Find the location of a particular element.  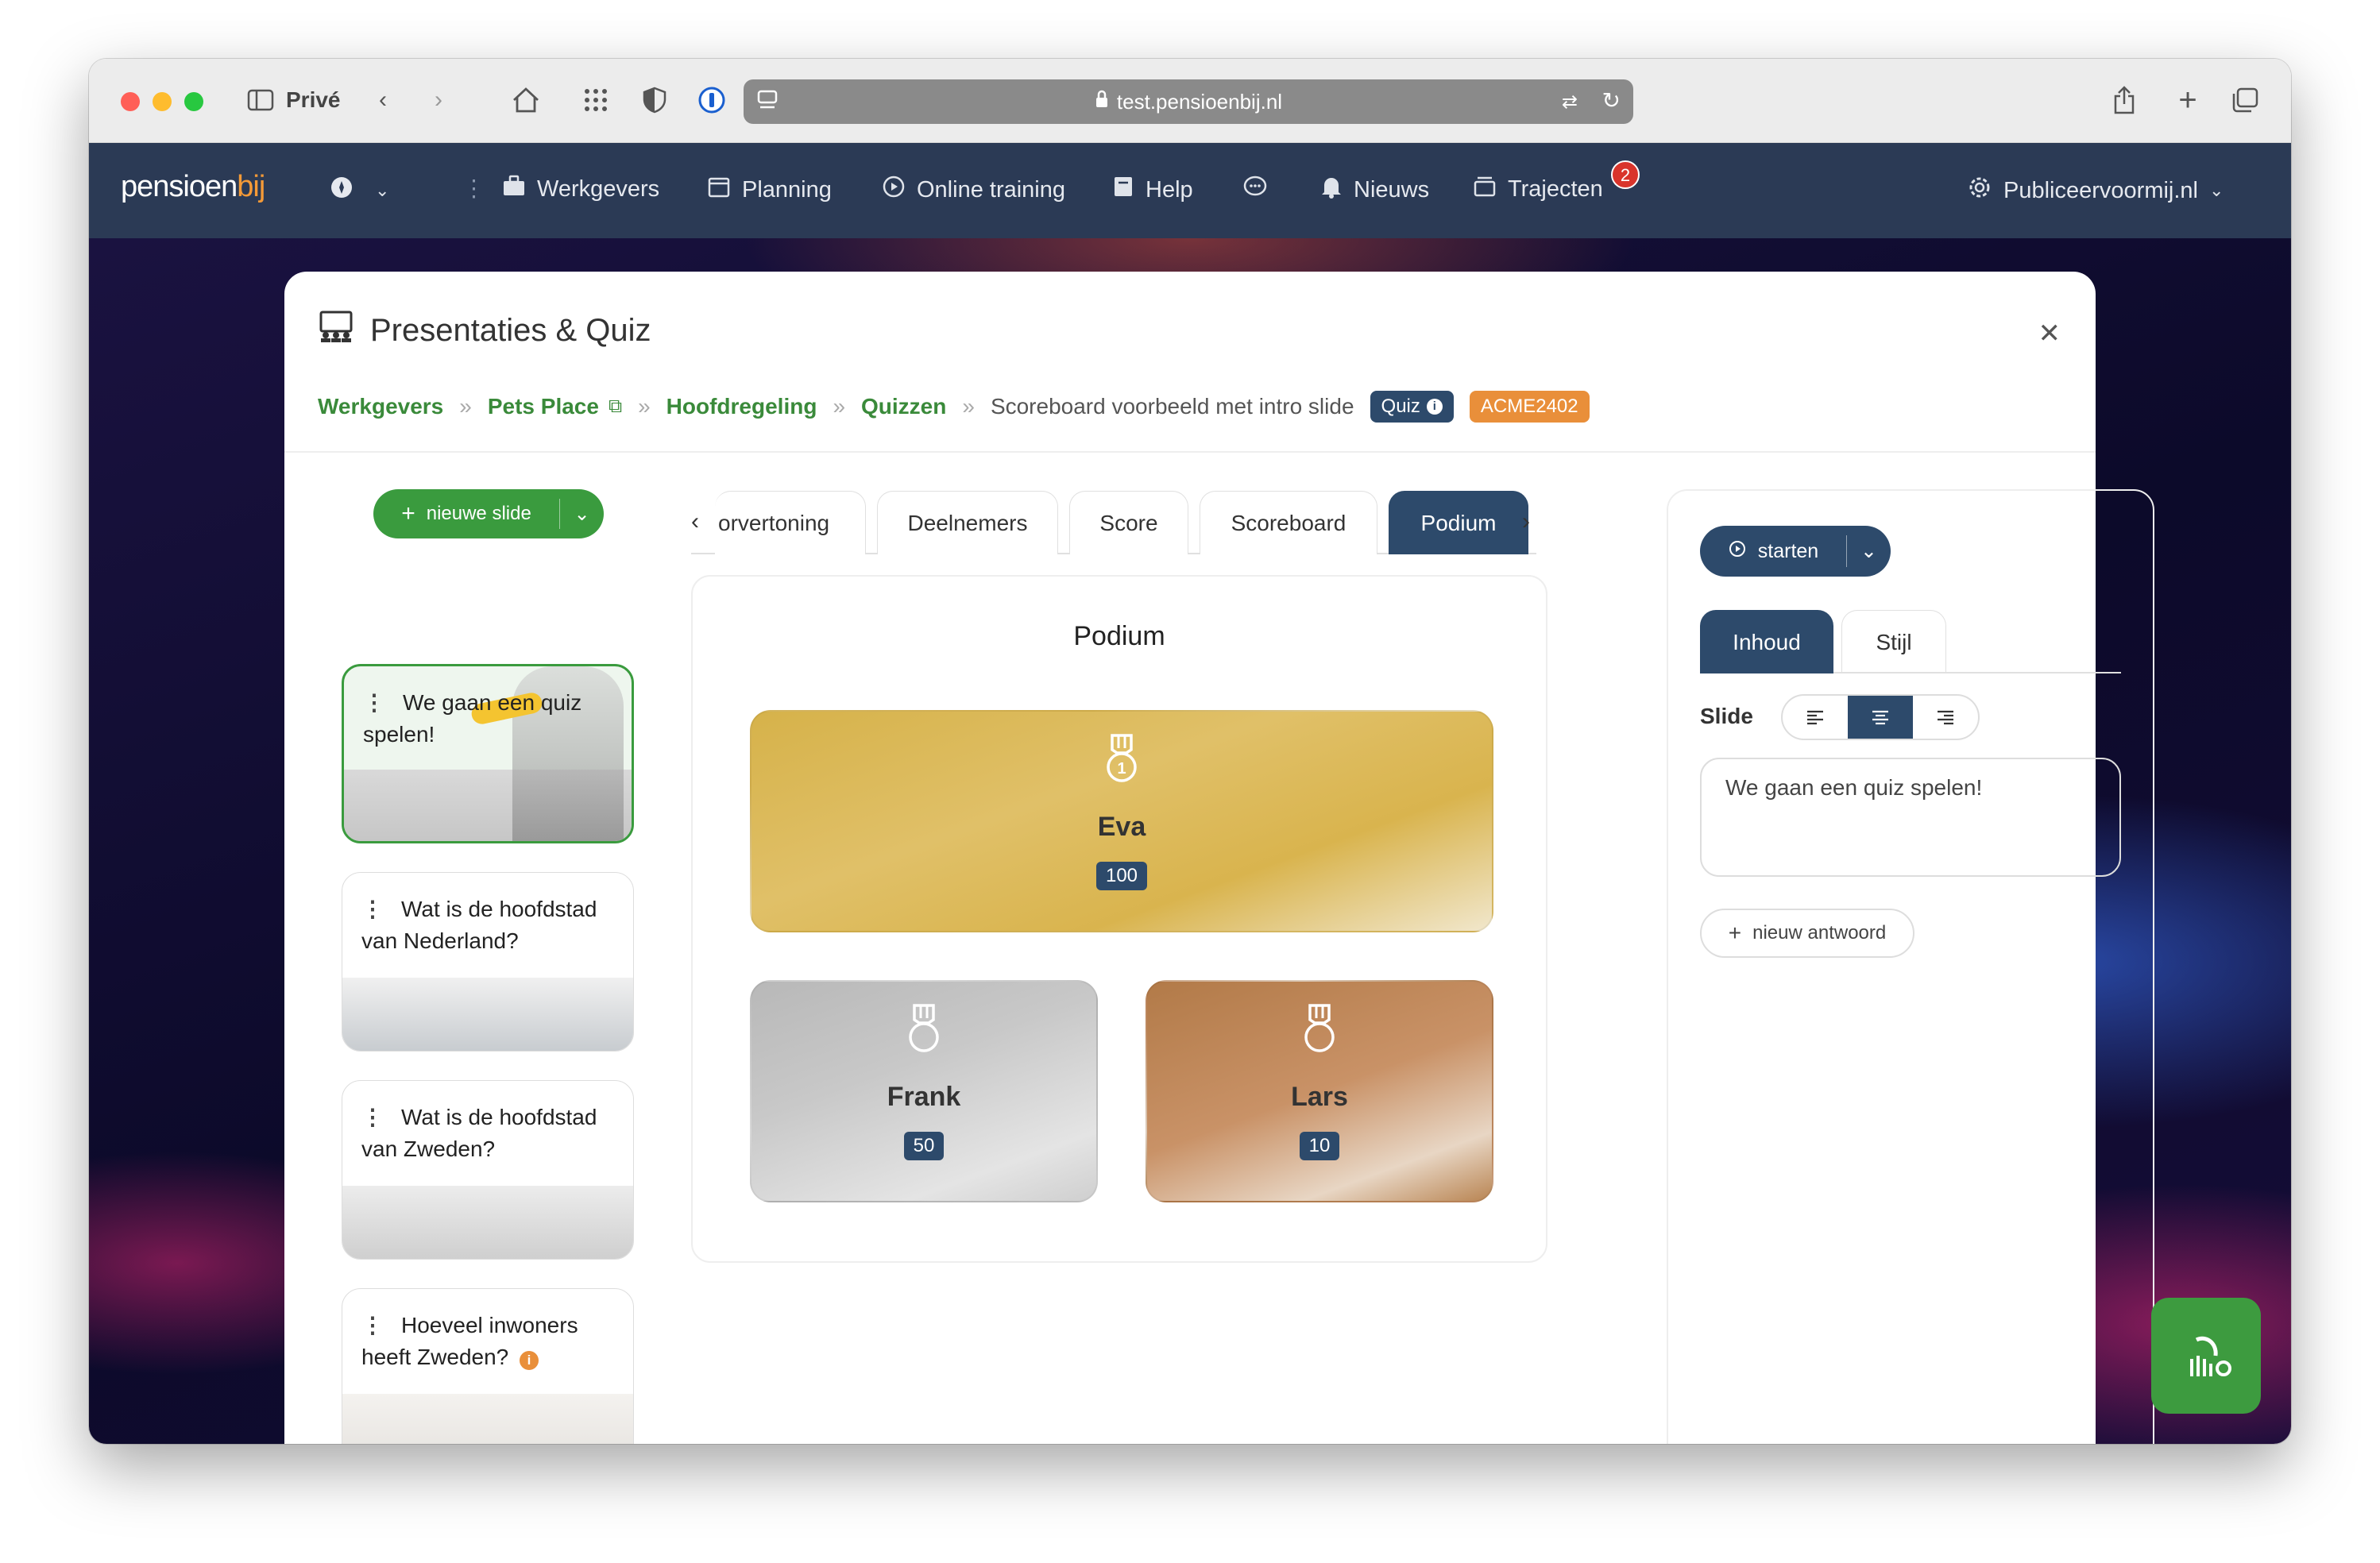

bell-icon is located at coordinates (1331, 190).